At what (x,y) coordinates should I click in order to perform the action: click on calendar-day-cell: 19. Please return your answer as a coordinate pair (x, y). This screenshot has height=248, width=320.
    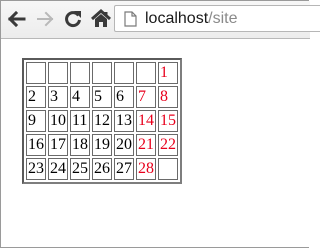
    Looking at the image, I should click on (102, 145).